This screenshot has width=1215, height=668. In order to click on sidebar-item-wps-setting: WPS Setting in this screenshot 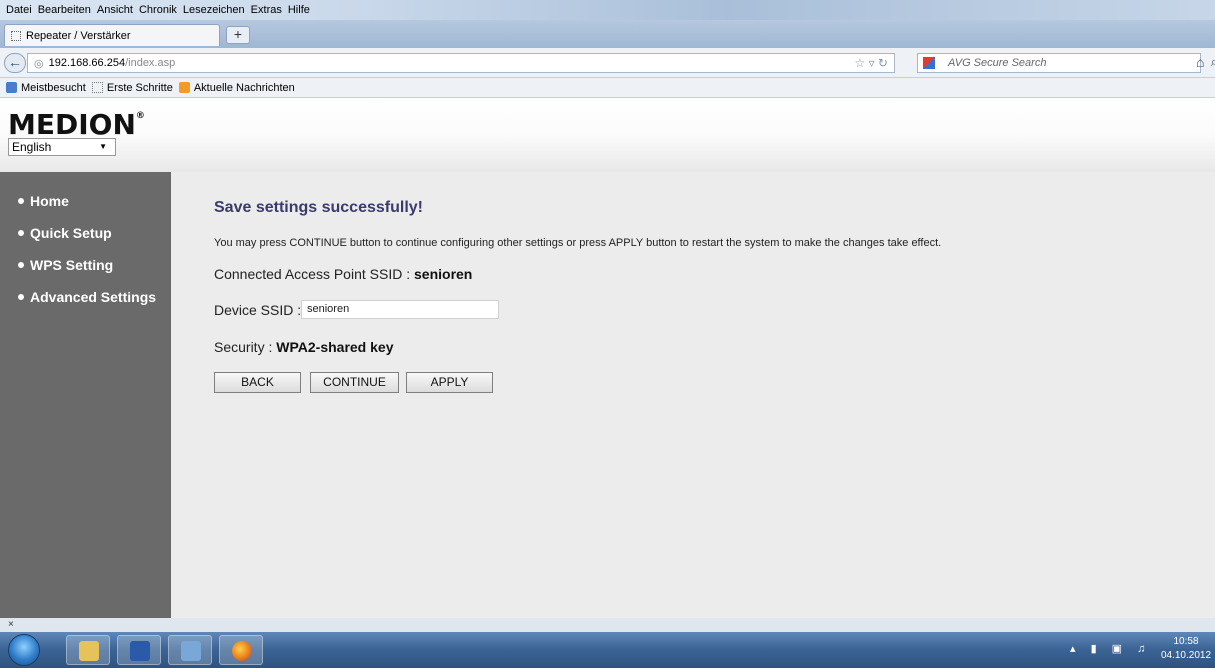, I will do `click(65, 265)`.